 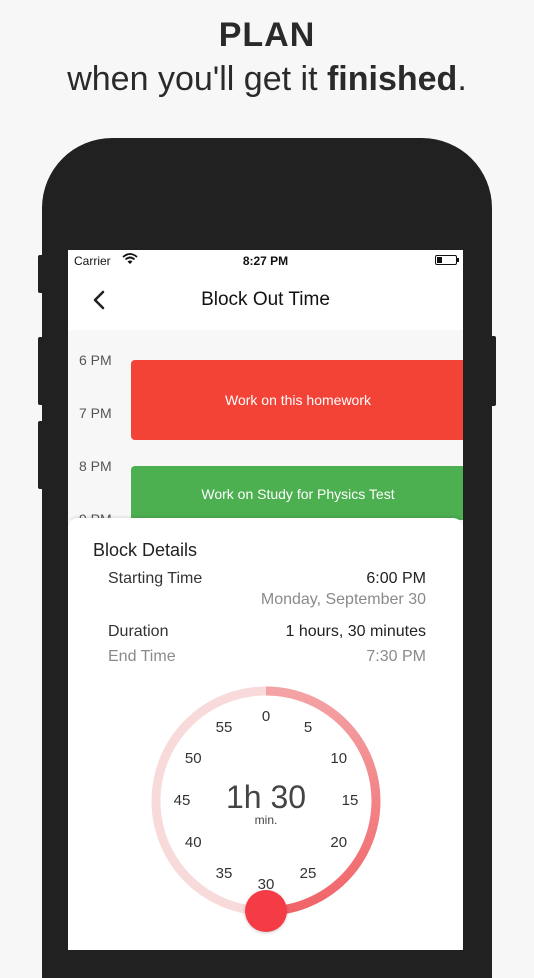 I want to click on dial-minute-label: 20, so click(x=339, y=842).